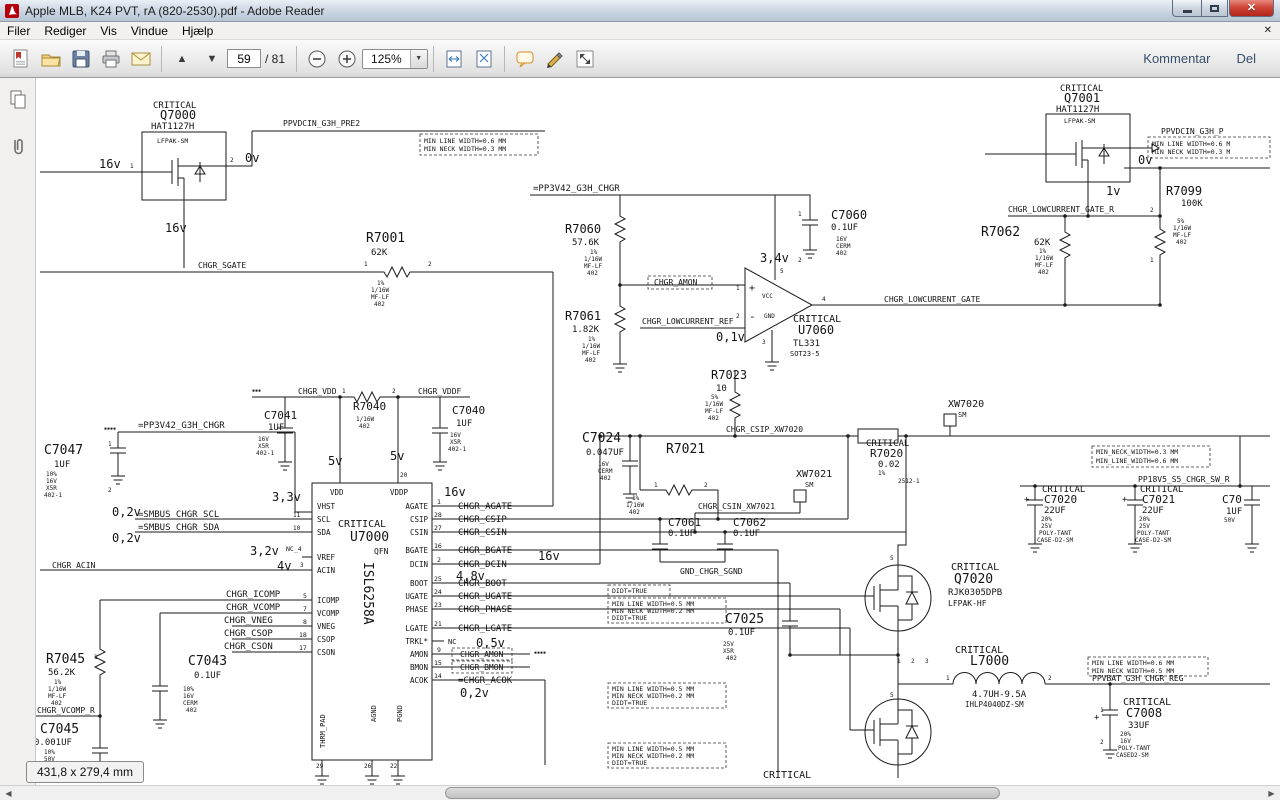 The height and width of the screenshot is (800, 1280). Describe the element at coordinates (484, 59) in the screenshot. I see `fit-page-button` at that location.